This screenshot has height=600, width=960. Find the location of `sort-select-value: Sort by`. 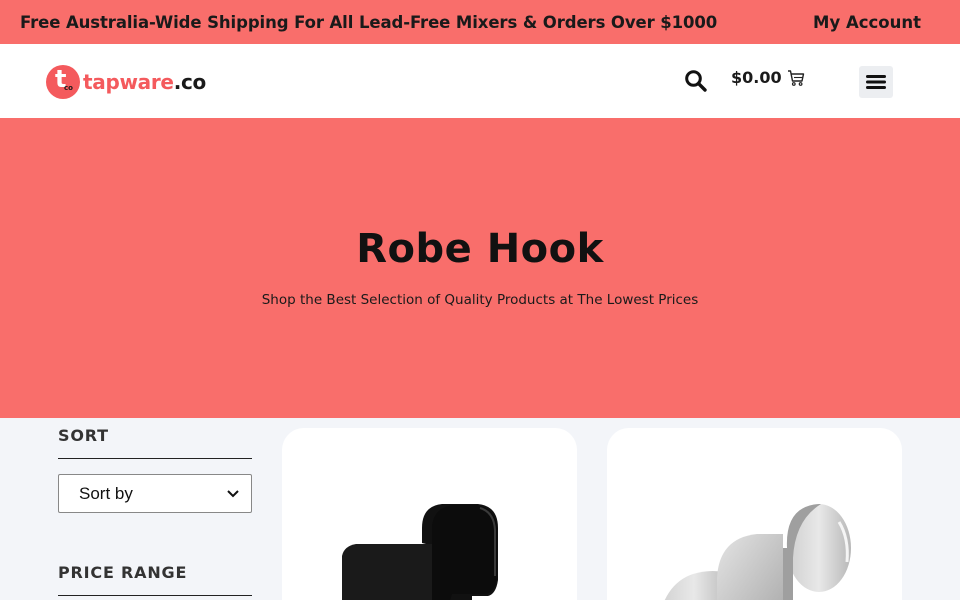

sort-select-value: Sort by is located at coordinates (106, 493).